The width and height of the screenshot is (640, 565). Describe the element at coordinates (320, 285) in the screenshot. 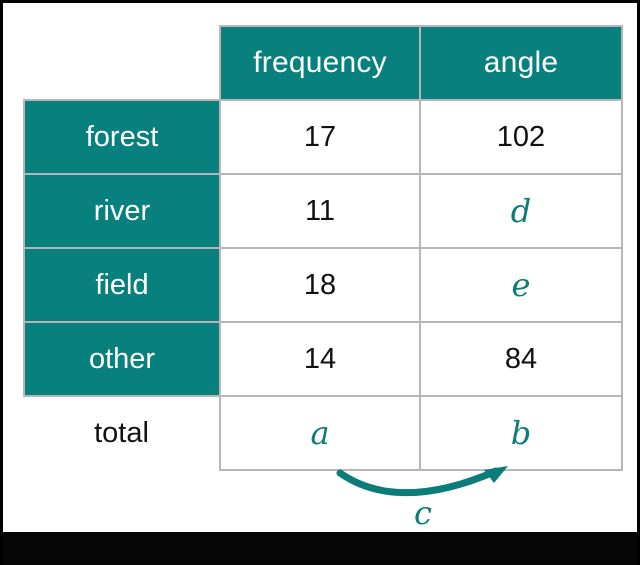

I see `cell-field-frequency: 18` at that location.